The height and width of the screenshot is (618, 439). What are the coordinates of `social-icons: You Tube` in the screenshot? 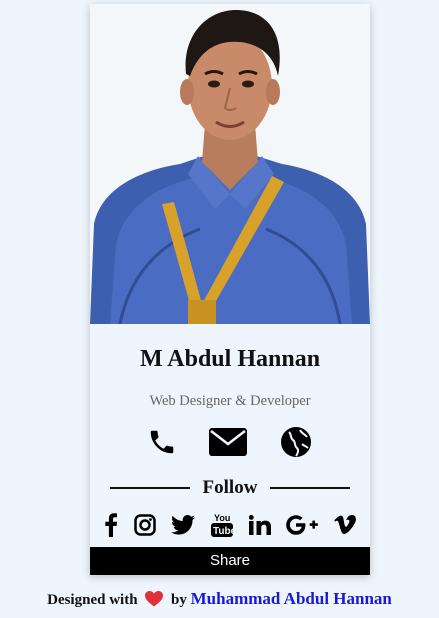 It's located at (230, 525).